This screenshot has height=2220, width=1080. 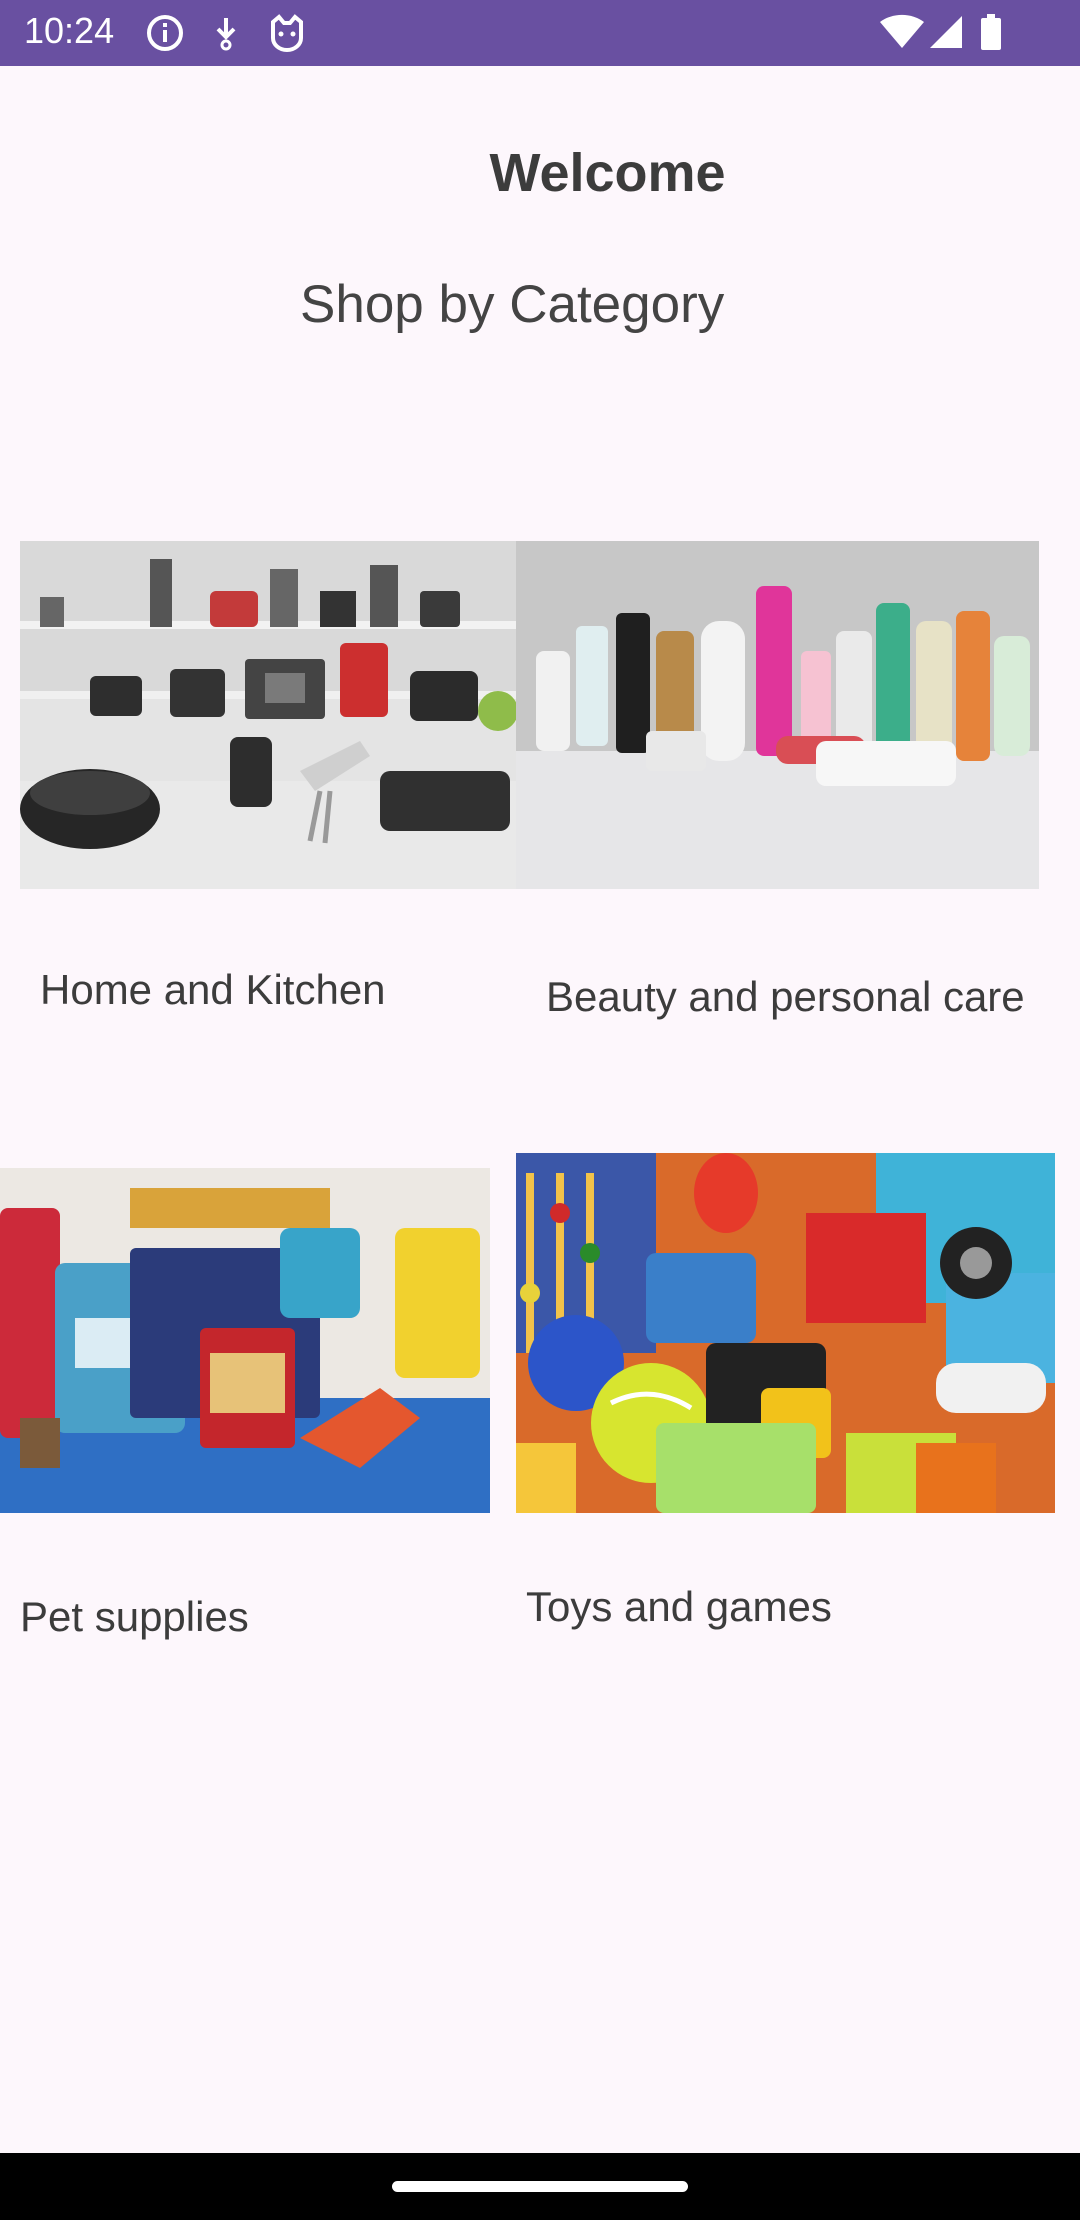 What do you see at coordinates (946, 32) in the screenshot?
I see `signal-icon` at bounding box center [946, 32].